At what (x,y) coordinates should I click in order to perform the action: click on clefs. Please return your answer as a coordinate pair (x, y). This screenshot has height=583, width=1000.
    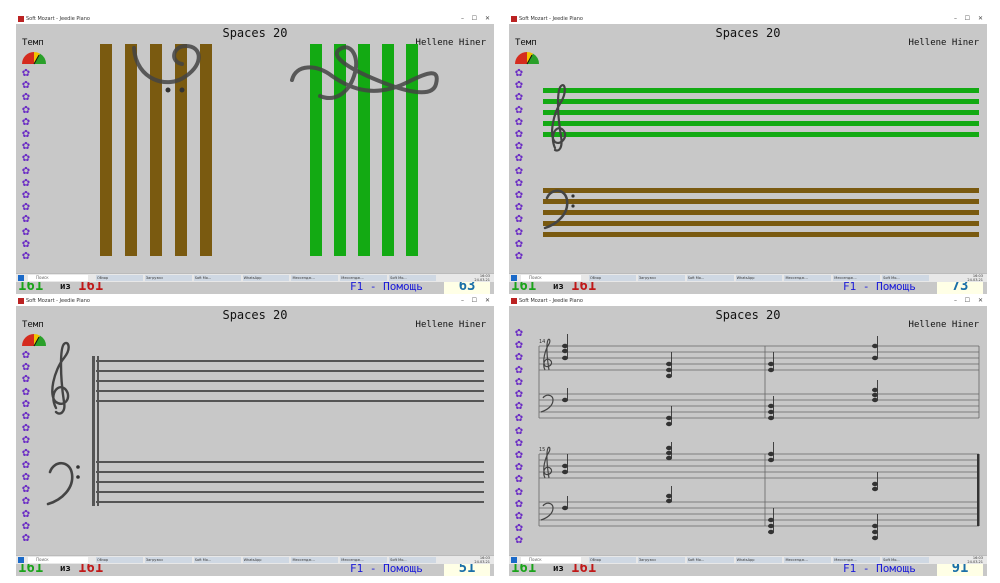
    Looking at the image, I should click on (547, 429).